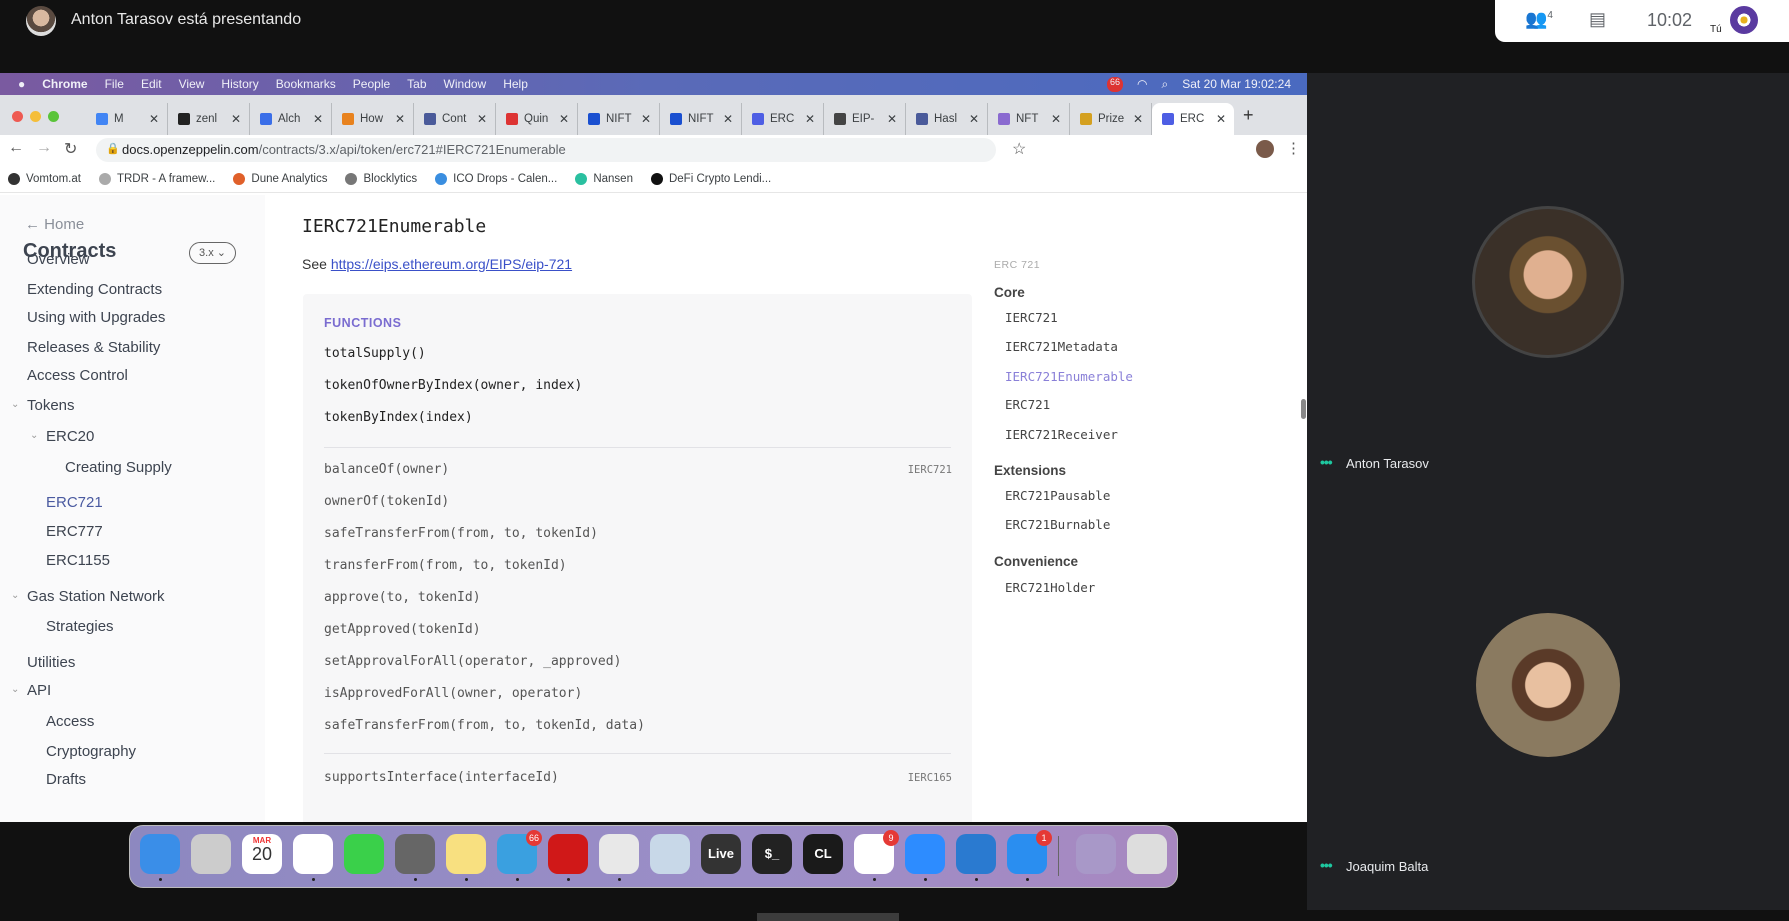 This screenshot has height=921, width=1789. I want to click on function-link: supportsInterface(interfaceId), so click(441, 777).